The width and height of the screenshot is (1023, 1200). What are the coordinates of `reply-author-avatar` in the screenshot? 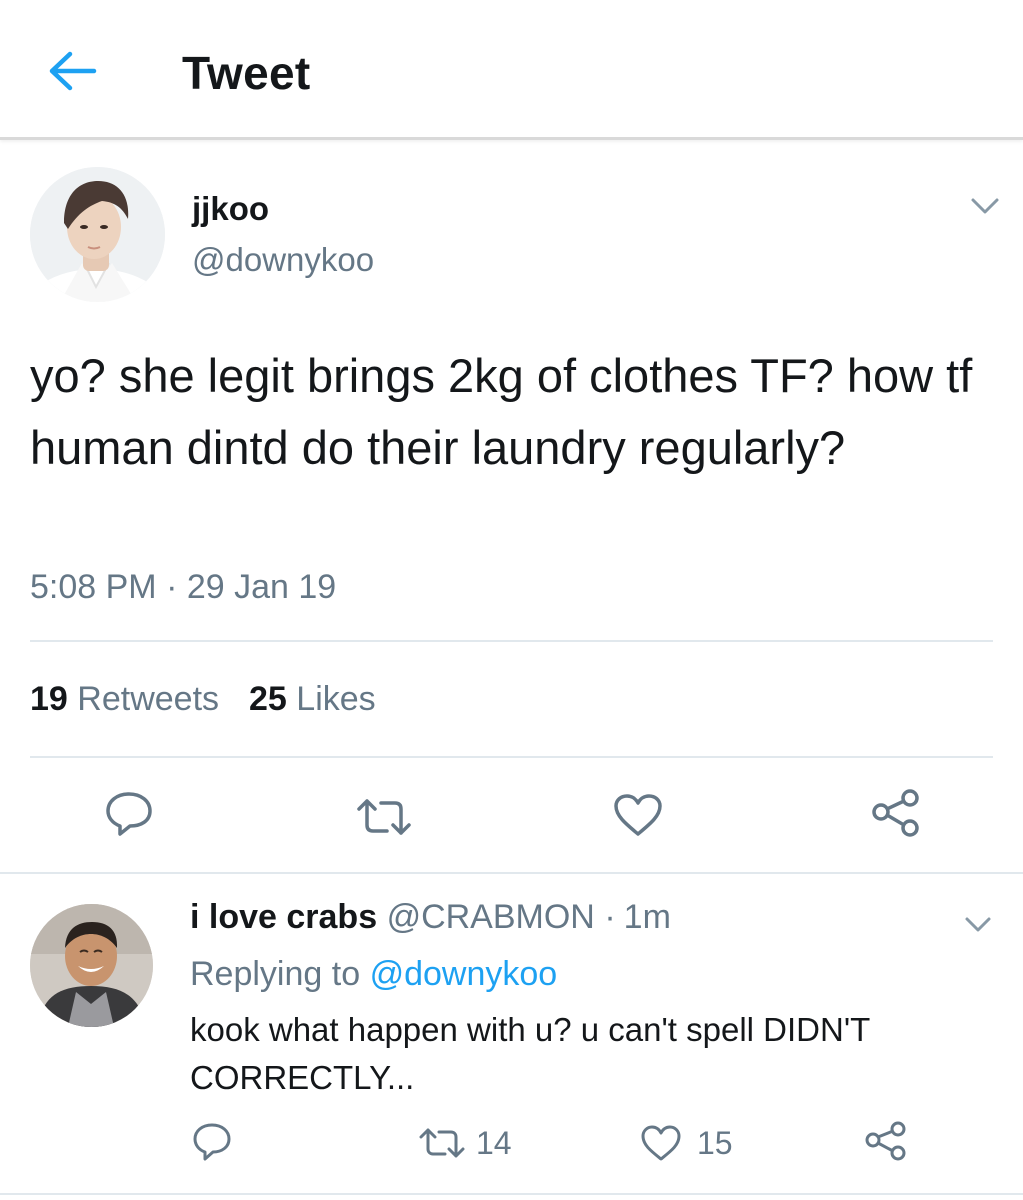 It's located at (91, 965).